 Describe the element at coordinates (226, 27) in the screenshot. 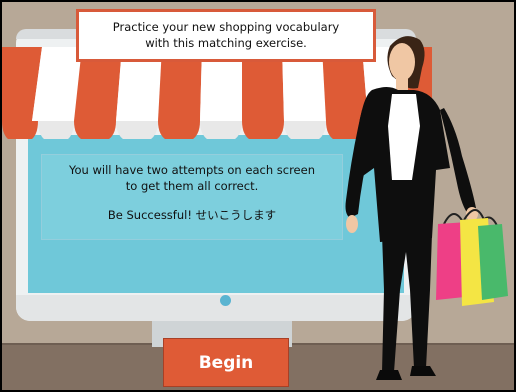

I see `title-line-1: Practice your new shopping vocabulary` at that location.